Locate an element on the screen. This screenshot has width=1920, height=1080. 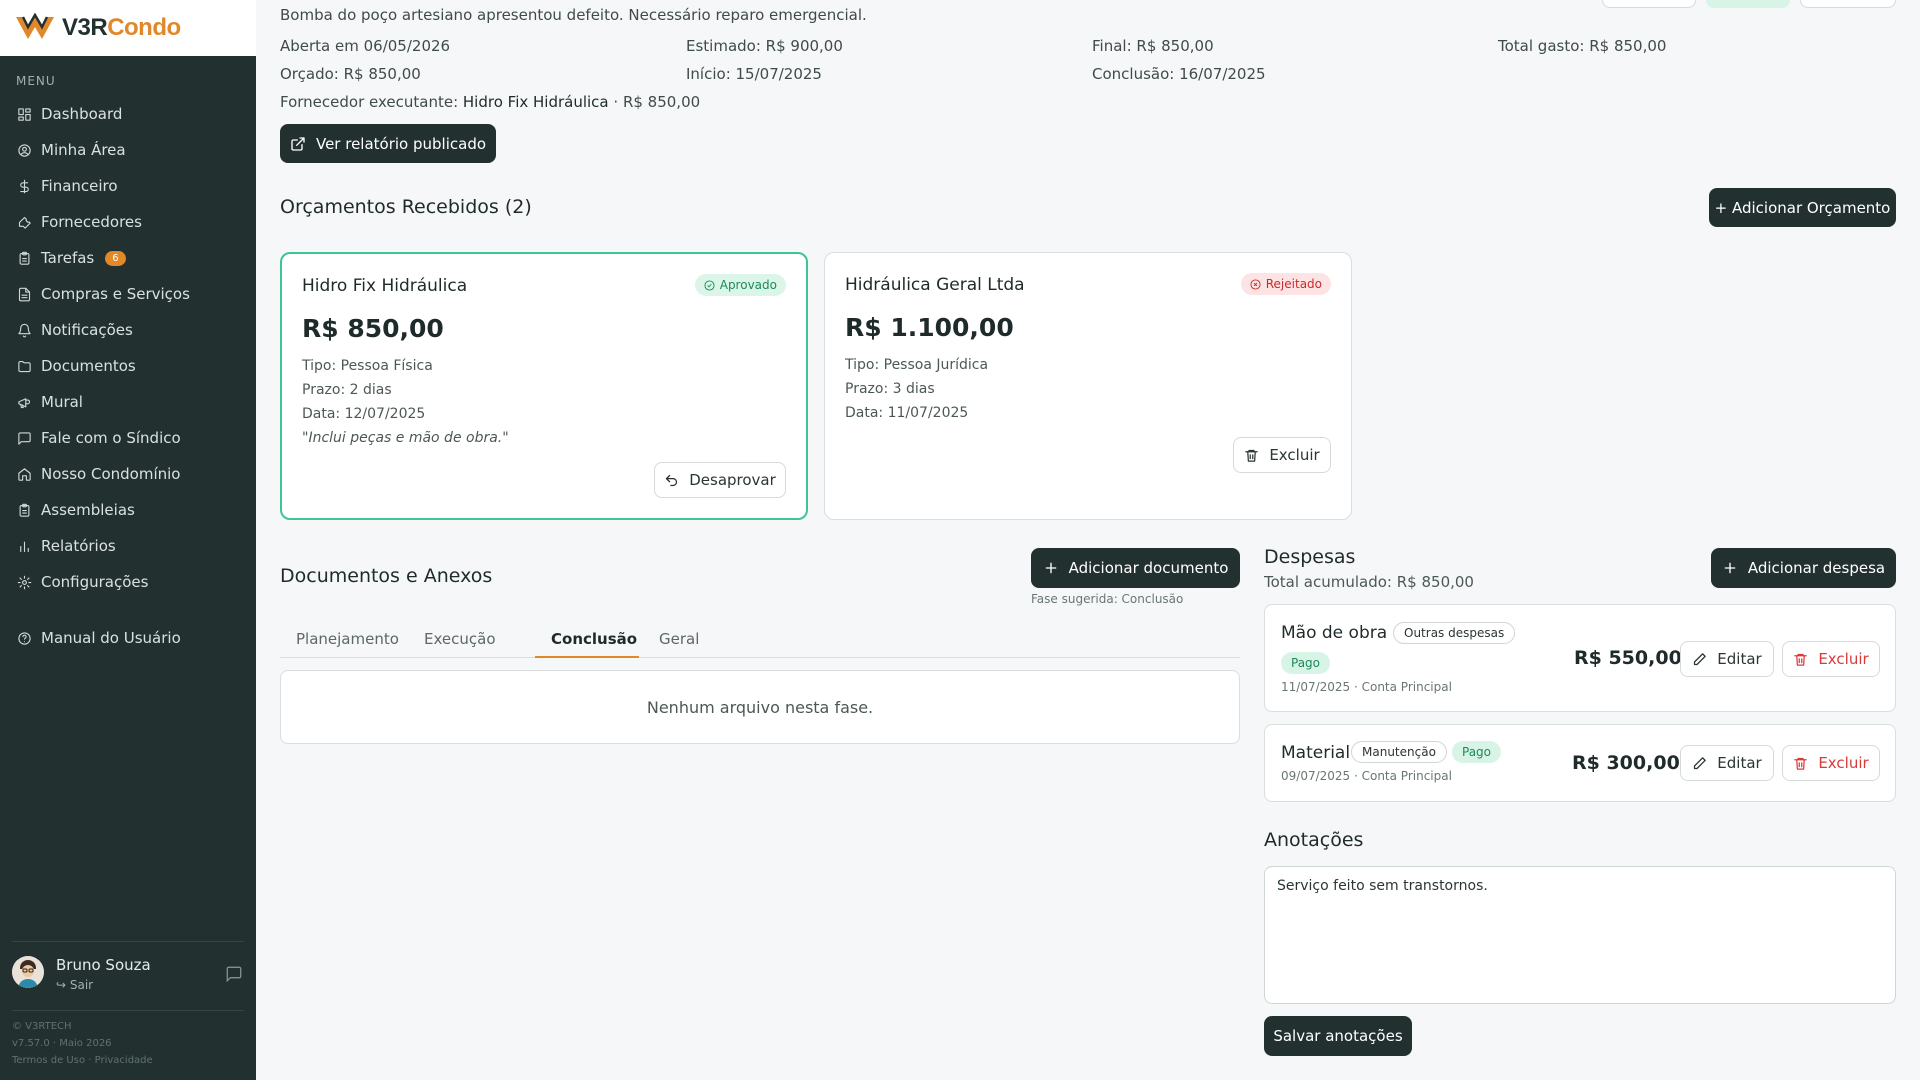
undo-icon is located at coordinates (672, 480).